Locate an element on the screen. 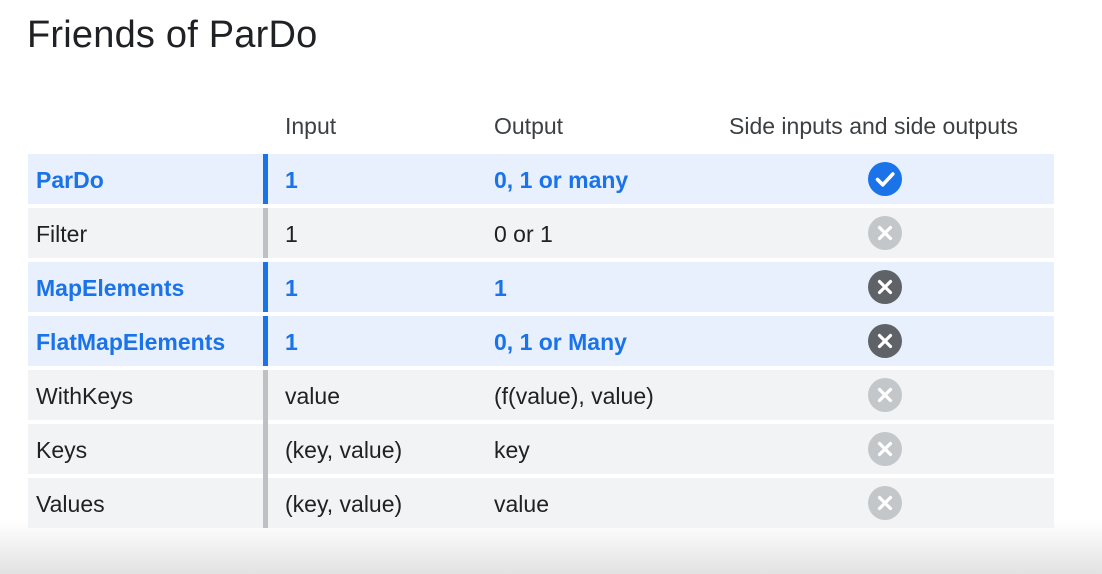 Image resolution: width=1102 pixels, height=574 pixels. row-name: Keys is located at coordinates (62, 450).